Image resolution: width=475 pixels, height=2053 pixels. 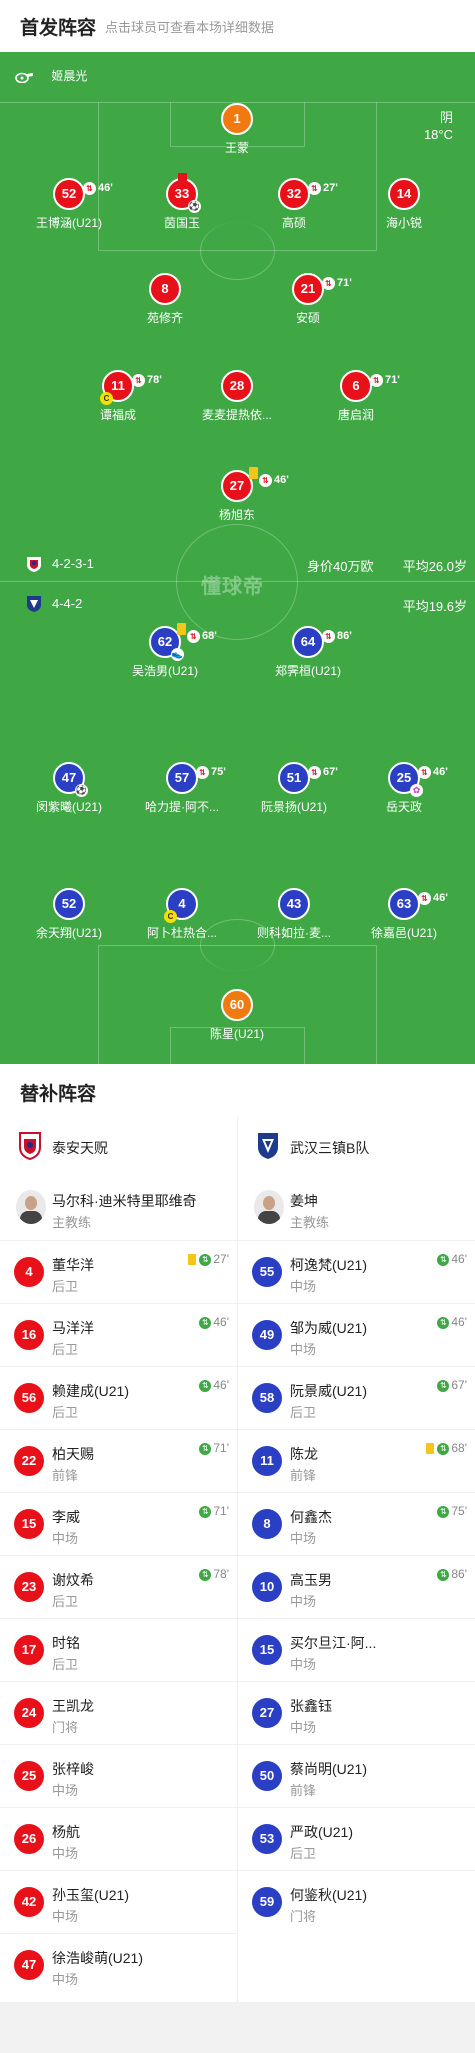 I want to click on player-name: 杨旭东, so click(x=236, y=515).